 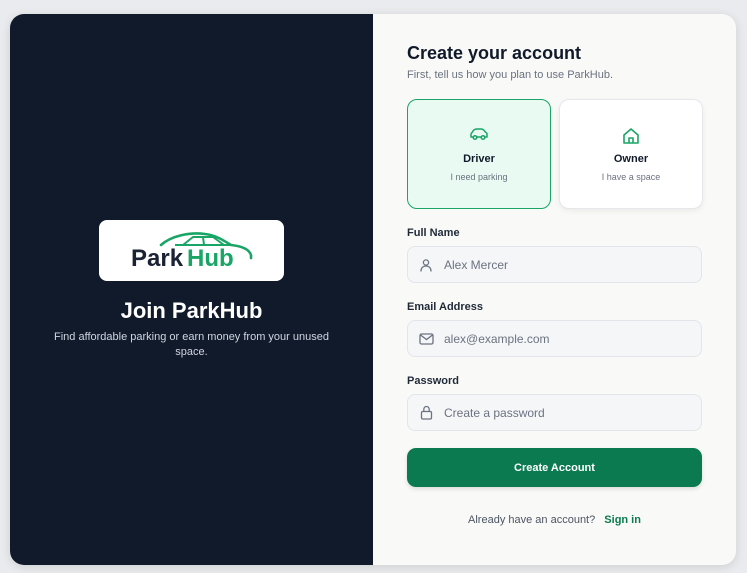 What do you see at coordinates (532, 520) in the screenshot?
I see `signin-prompt-text: Already have an account?` at bounding box center [532, 520].